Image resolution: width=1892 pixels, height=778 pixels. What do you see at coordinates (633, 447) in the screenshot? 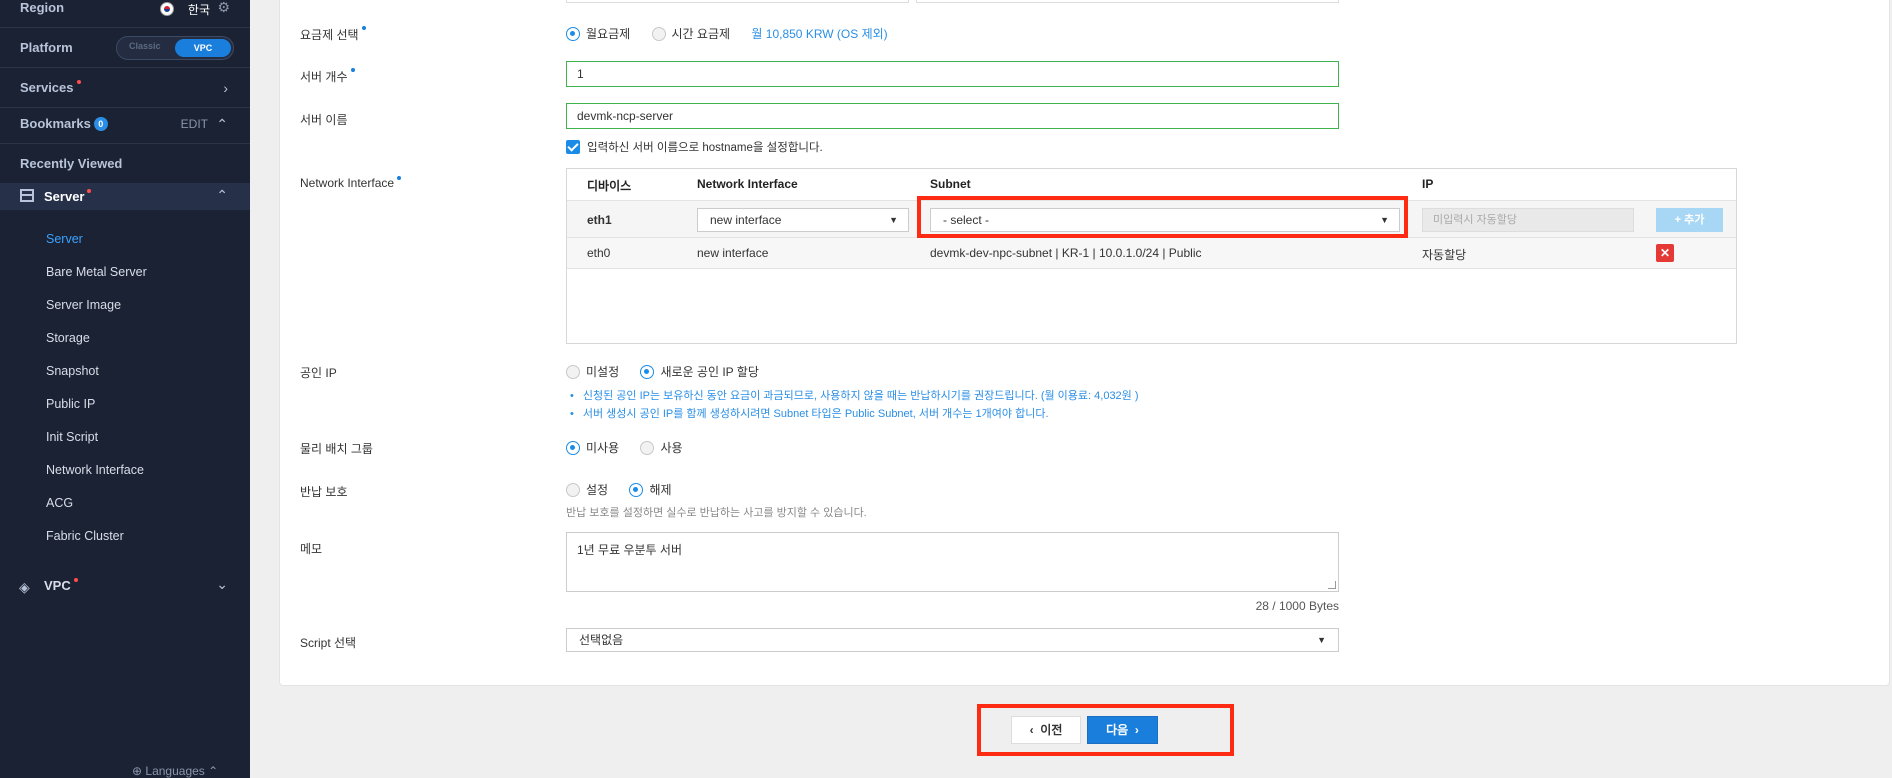
I see `placement-radio-group: 미사용 사용` at bounding box center [633, 447].